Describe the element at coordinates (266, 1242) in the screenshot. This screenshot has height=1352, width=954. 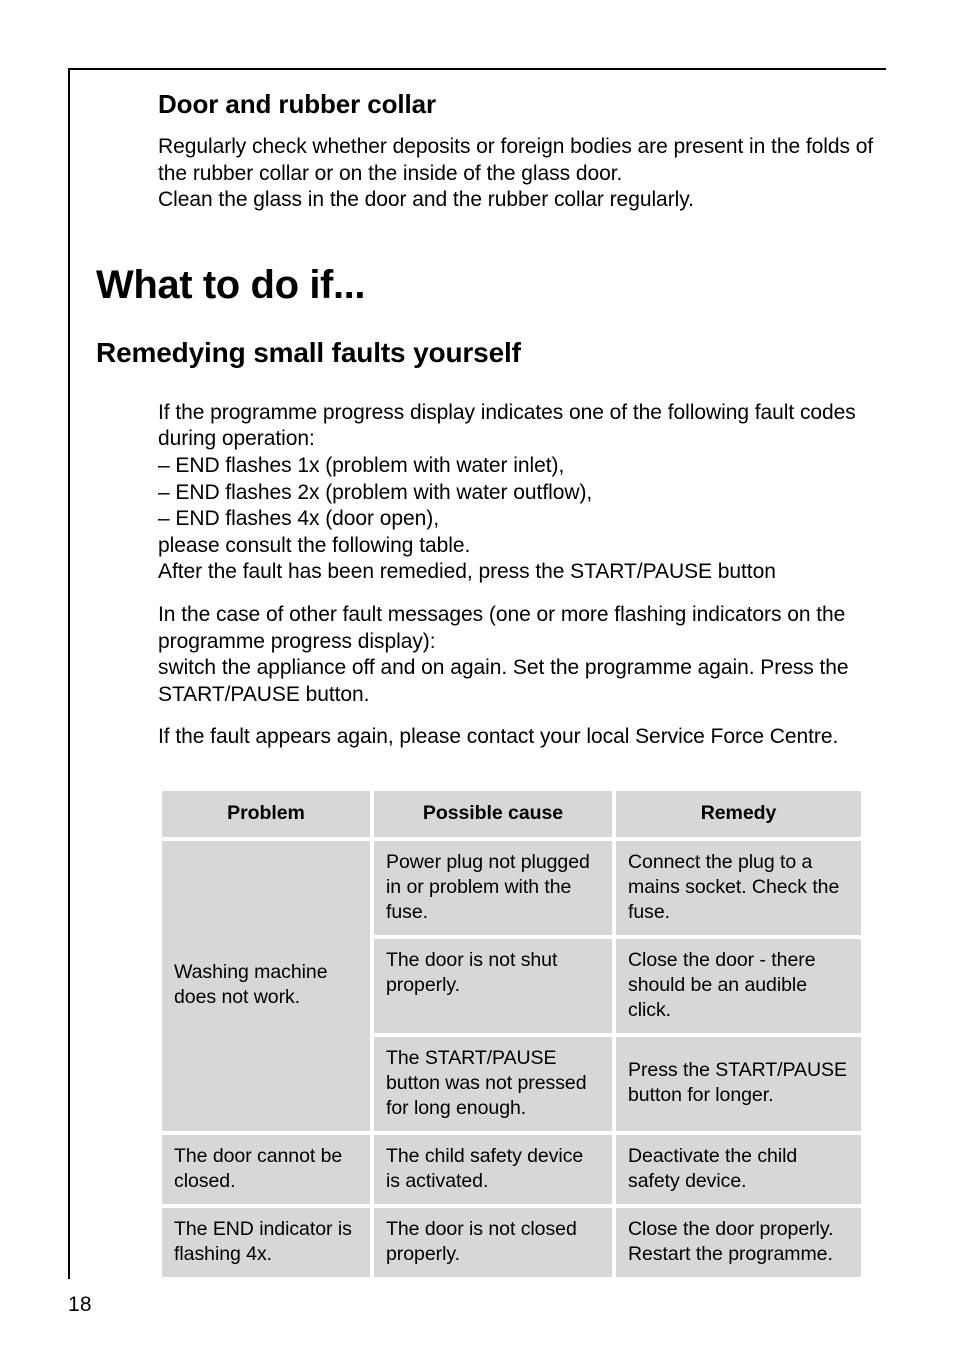
I see `cell-problem: The END indicator is flashing 4x.` at that location.